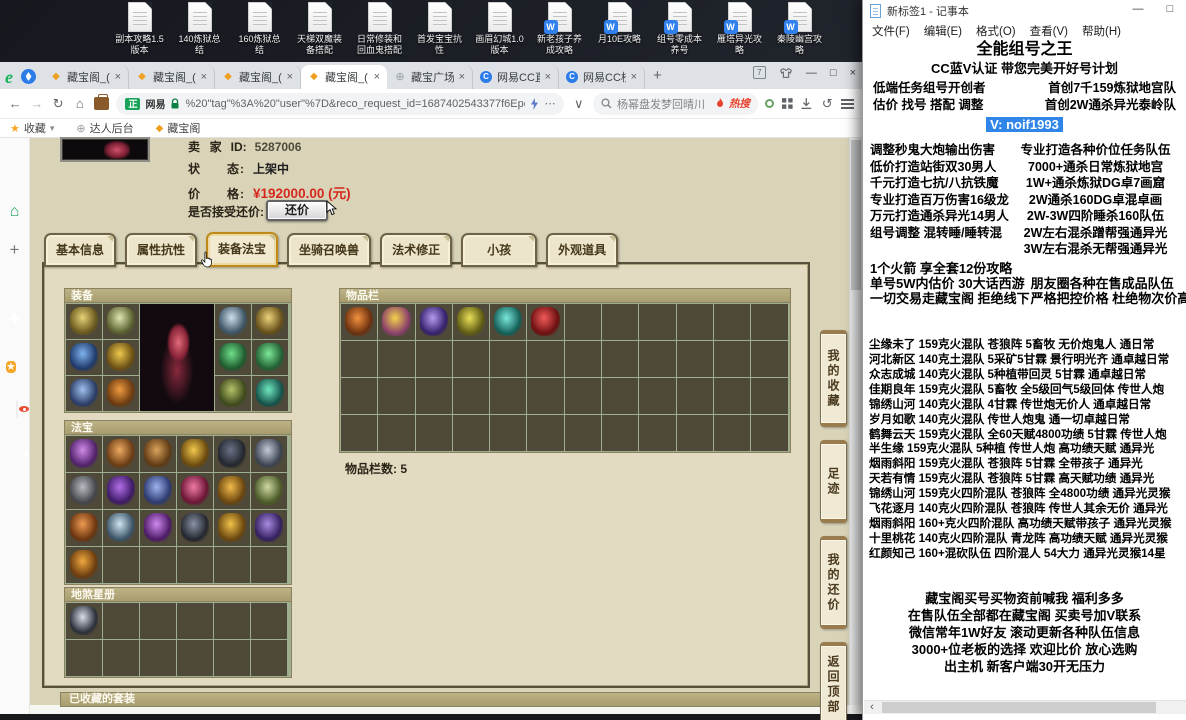 This screenshot has width=1186, height=720. I want to click on desktop-icon: 160炼狱总结, so click(259, 29).